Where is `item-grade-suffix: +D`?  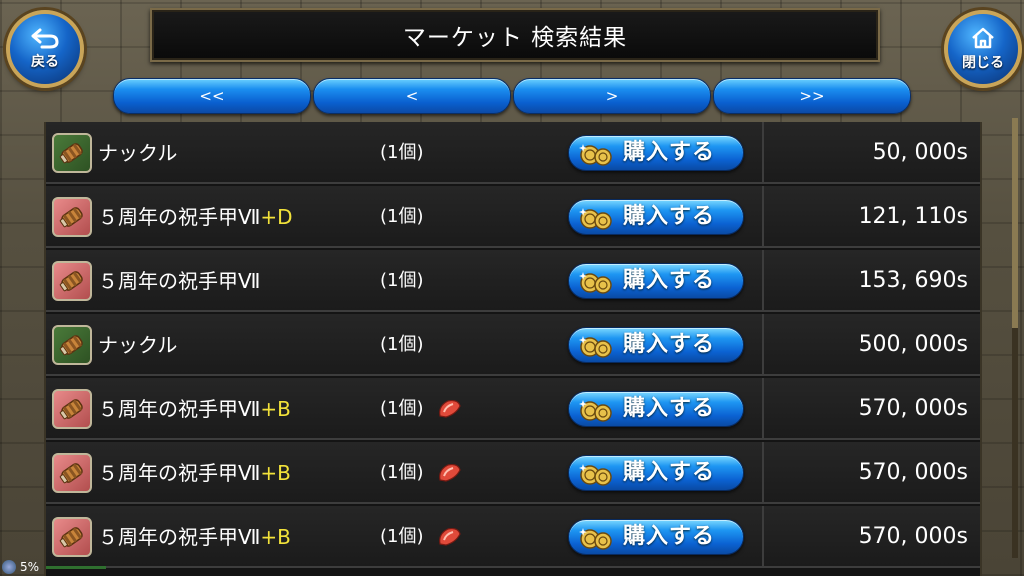 item-grade-suffix: +D is located at coordinates (276, 217).